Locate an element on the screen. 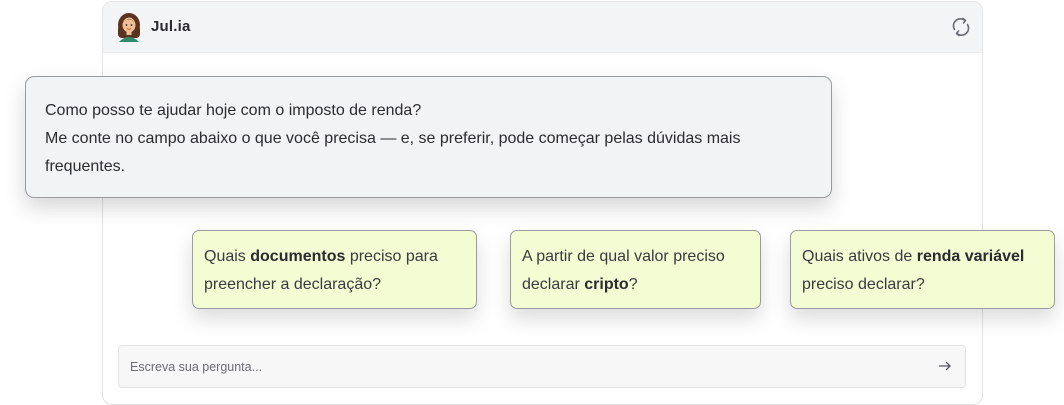  chip-text: Quais ativos de is located at coordinates (859, 256).